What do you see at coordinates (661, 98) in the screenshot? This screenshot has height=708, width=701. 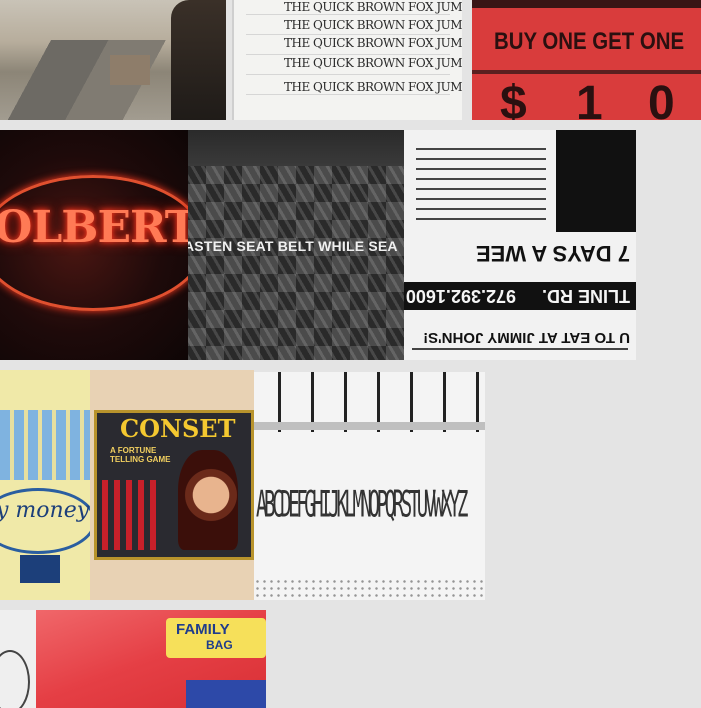 I see `sign-price-char: 0` at bounding box center [661, 98].